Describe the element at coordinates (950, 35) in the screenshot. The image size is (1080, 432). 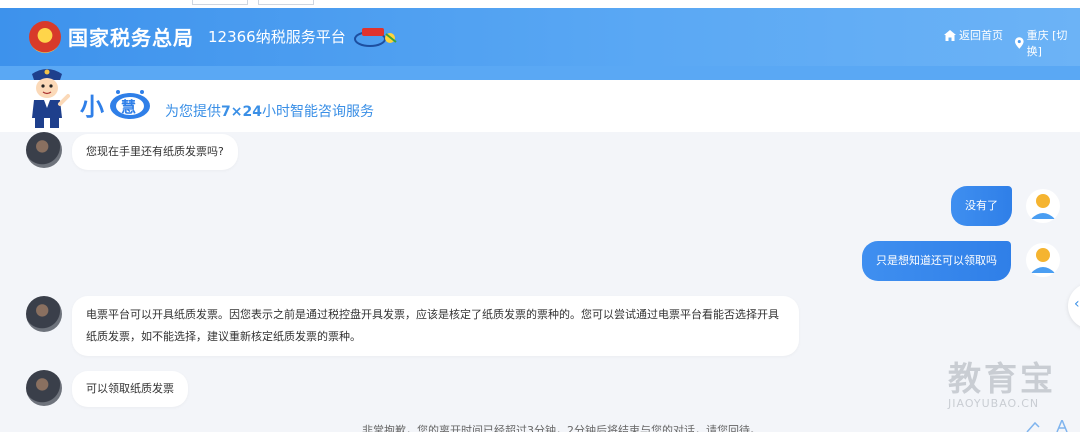
I see `home-icon` at that location.